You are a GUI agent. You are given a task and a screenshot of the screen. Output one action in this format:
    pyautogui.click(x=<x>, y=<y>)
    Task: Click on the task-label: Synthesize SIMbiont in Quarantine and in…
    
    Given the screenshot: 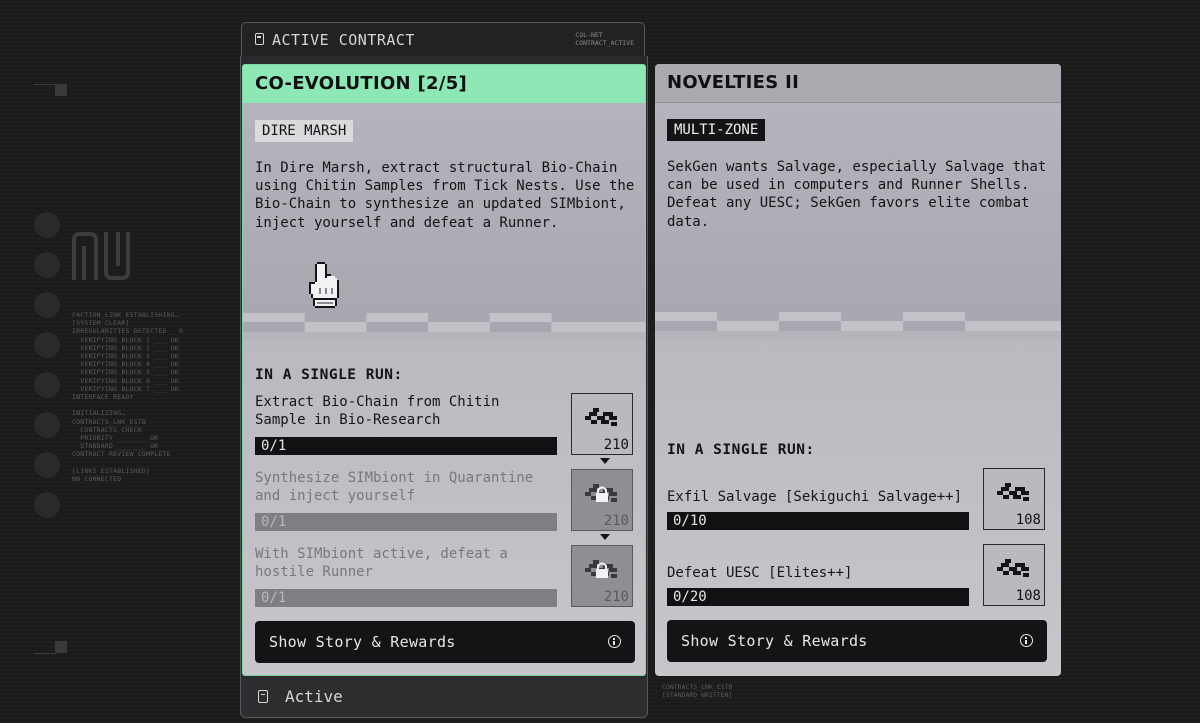 What is the action you would take?
    pyautogui.click(x=394, y=487)
    